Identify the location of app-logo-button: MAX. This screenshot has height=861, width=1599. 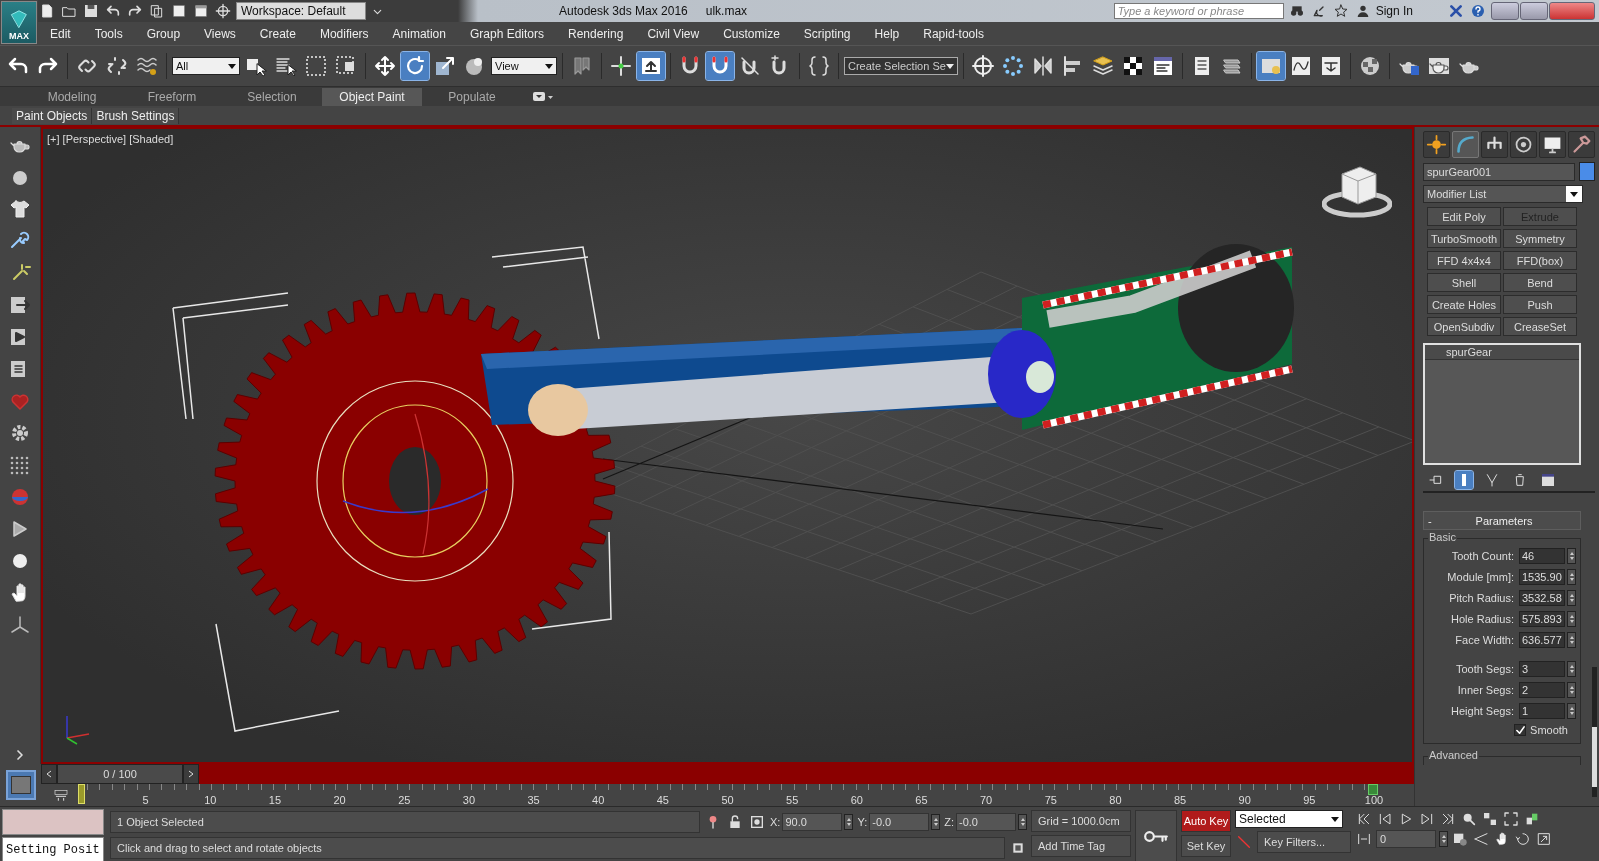
(19, 22).